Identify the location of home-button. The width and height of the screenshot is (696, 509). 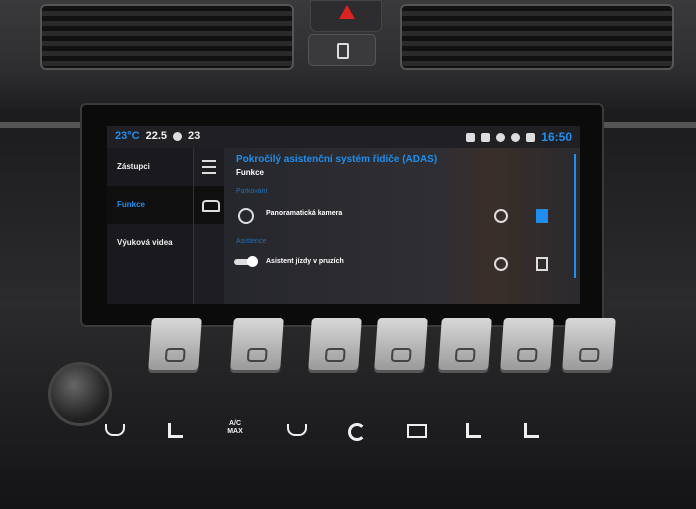
(175, 344).